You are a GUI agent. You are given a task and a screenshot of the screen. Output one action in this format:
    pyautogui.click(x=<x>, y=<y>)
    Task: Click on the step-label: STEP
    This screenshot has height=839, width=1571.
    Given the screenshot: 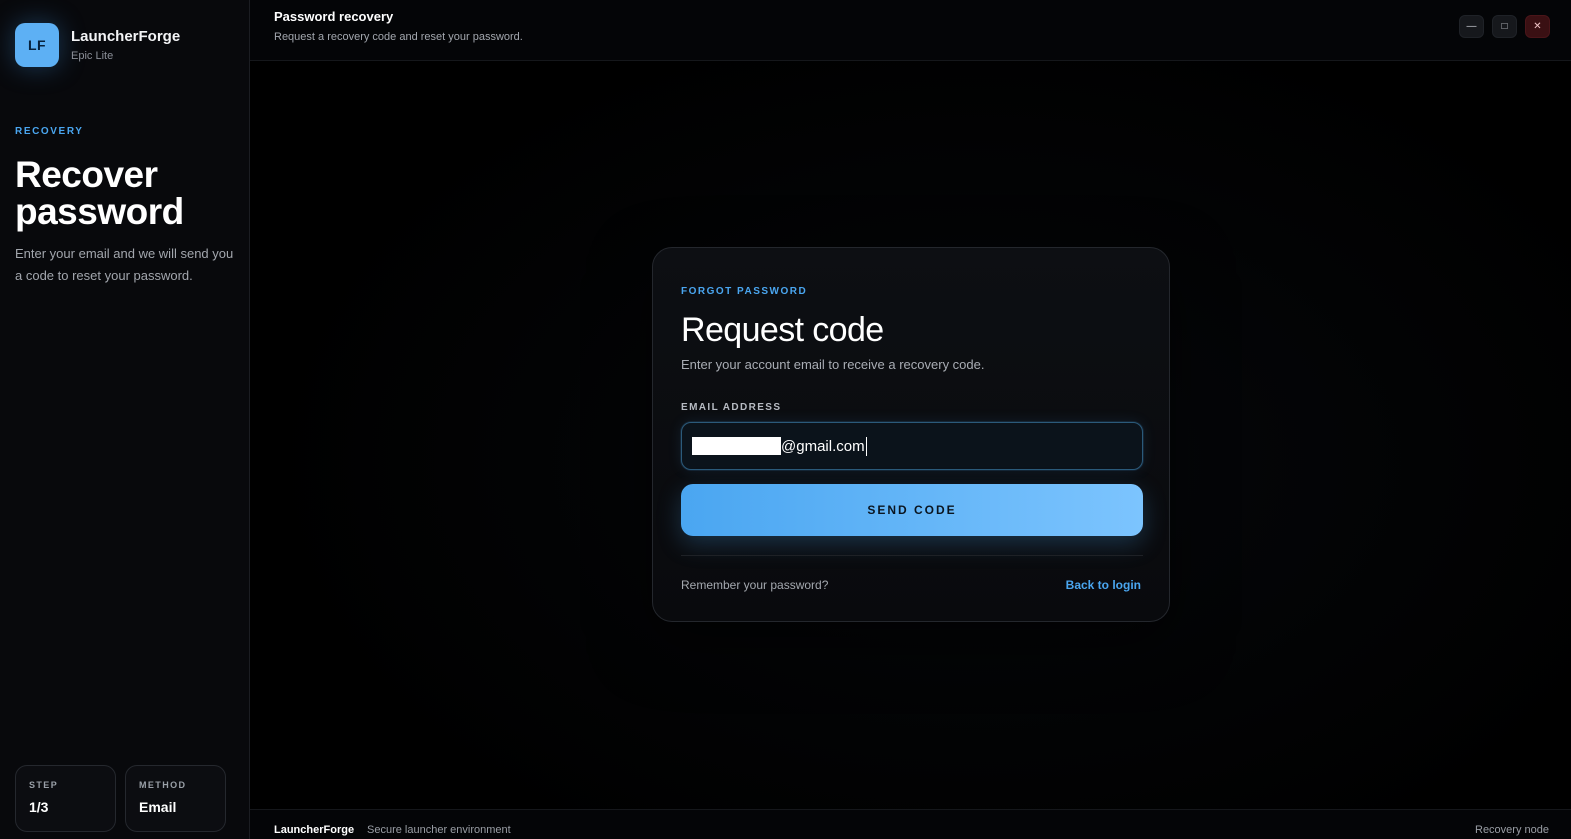 What is the action you would take?
    pyautogui.click(x=44, y=785)
    